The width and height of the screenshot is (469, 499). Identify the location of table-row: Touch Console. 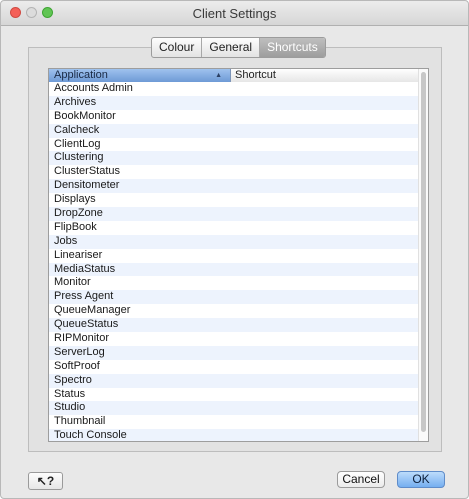
(234, 435).